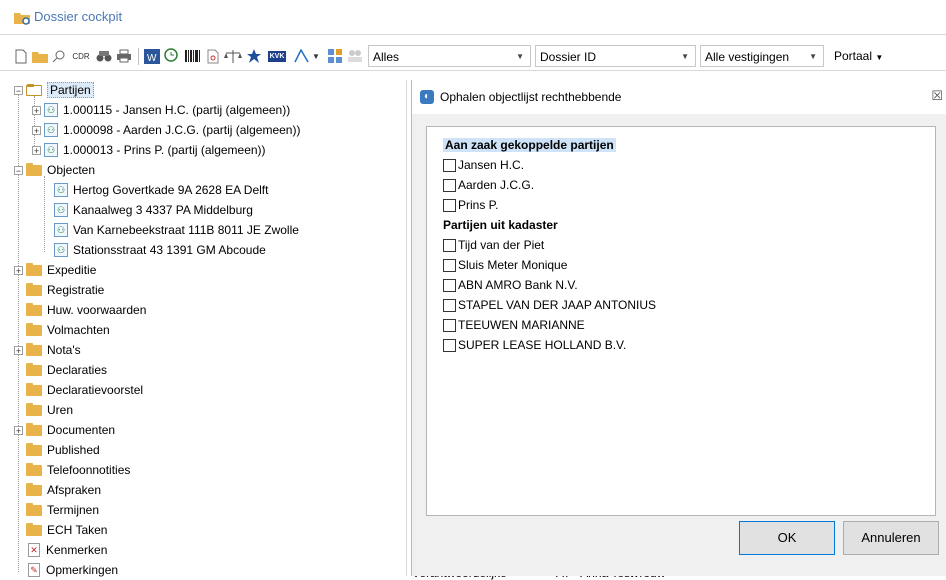 The image size is (946, 580). What do you see at coordinates (54, 170) in the screenshot?
I see `tree-node-objecten: − Objecten` at bounding box center [54, 170].